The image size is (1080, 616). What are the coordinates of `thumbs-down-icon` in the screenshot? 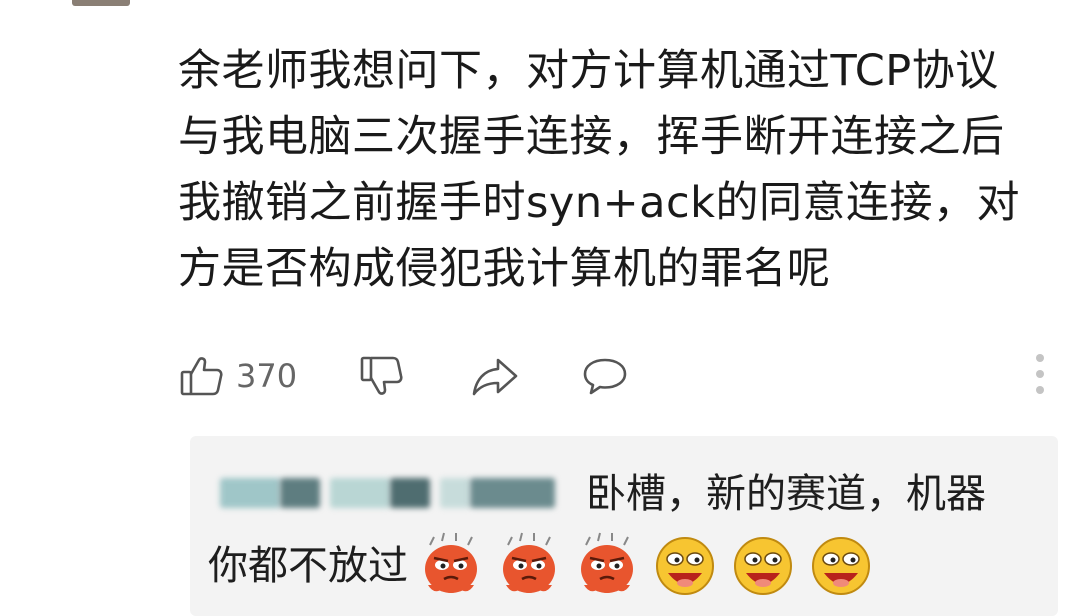 It's located at (381, 375).